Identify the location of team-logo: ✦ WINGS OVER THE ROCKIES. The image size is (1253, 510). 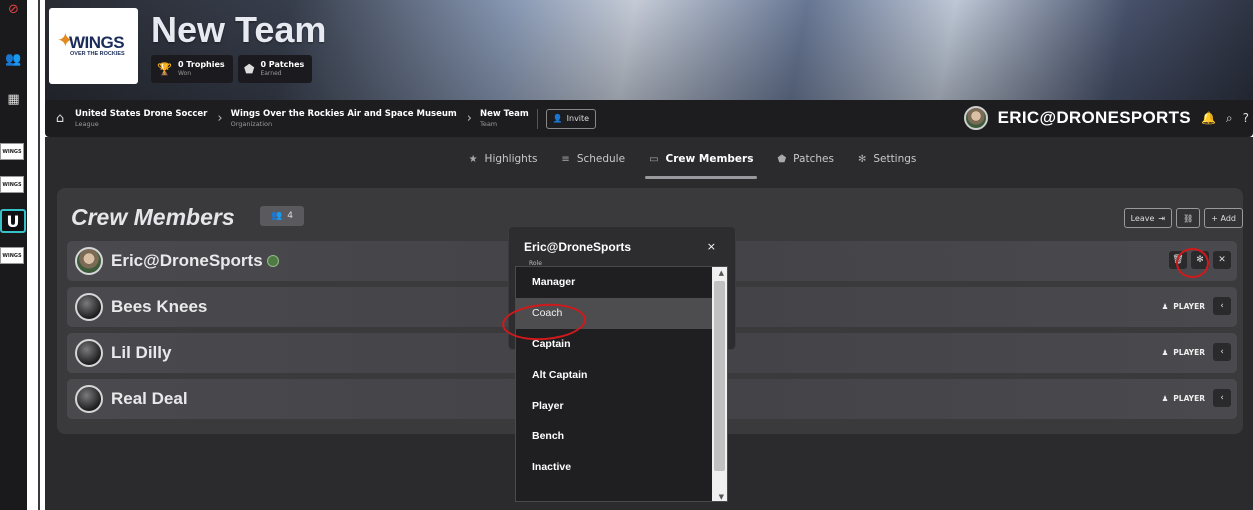
(93, 46).